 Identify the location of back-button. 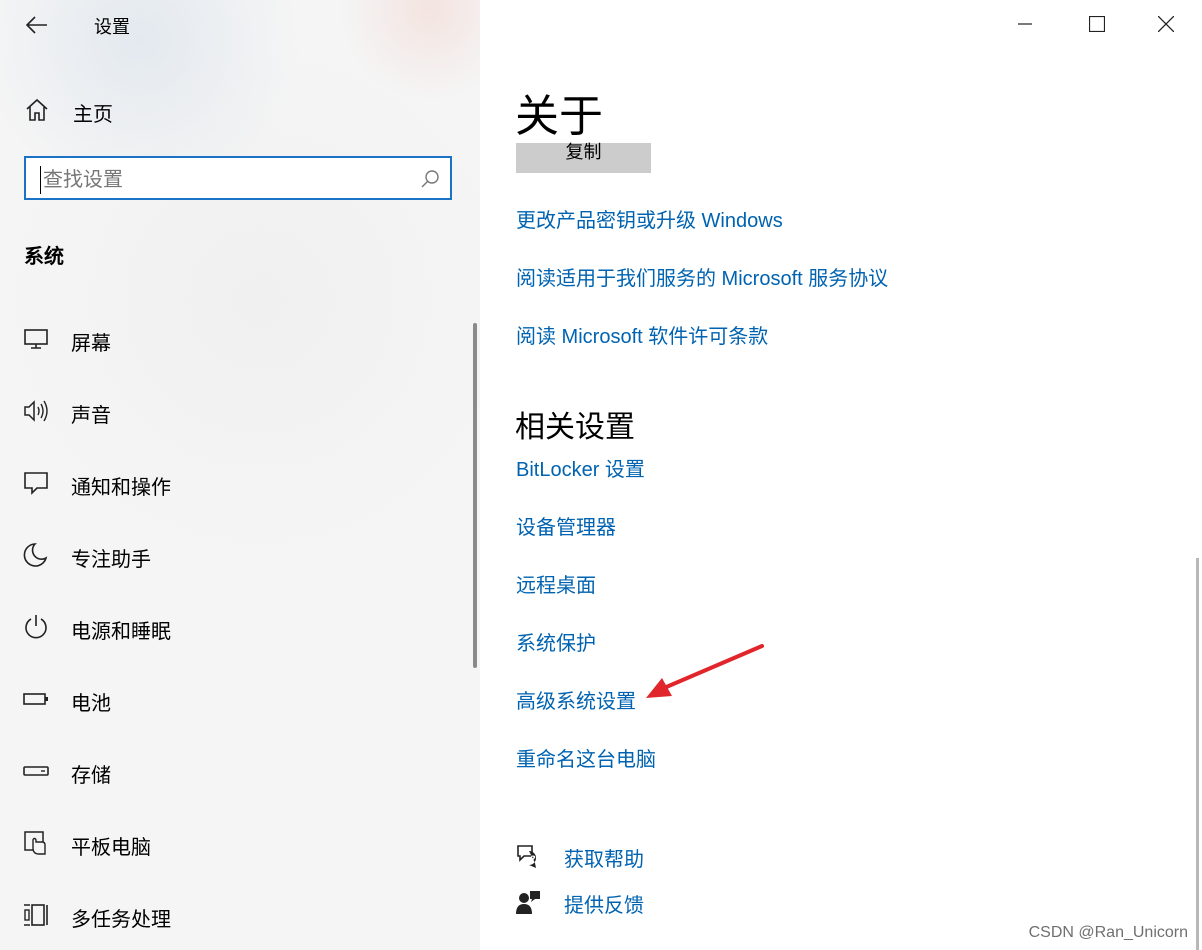
(37, 25).